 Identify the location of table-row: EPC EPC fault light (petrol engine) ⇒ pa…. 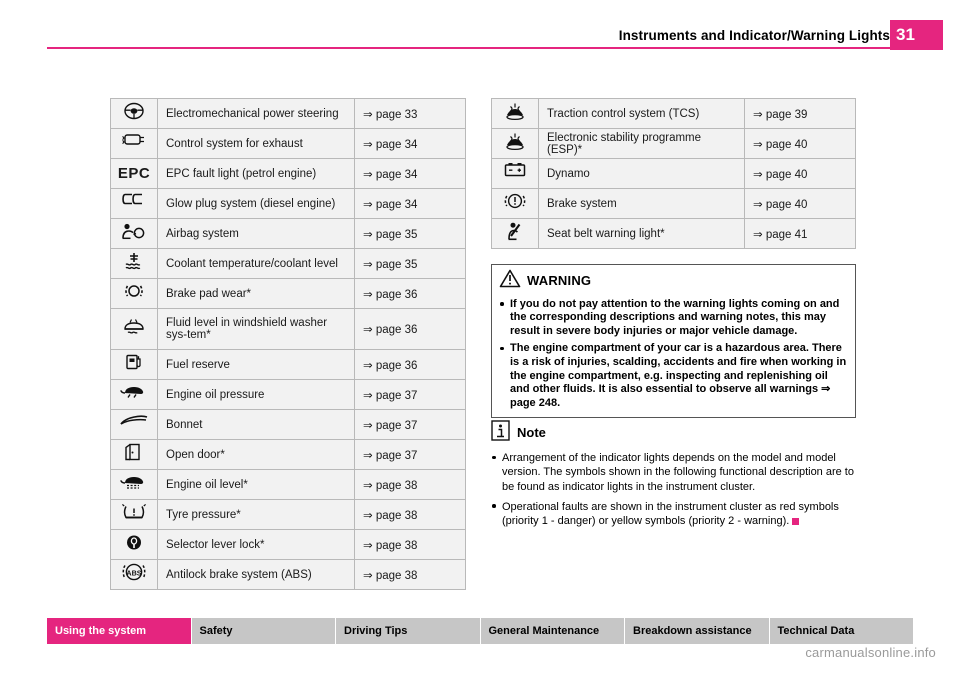
(288, 173).